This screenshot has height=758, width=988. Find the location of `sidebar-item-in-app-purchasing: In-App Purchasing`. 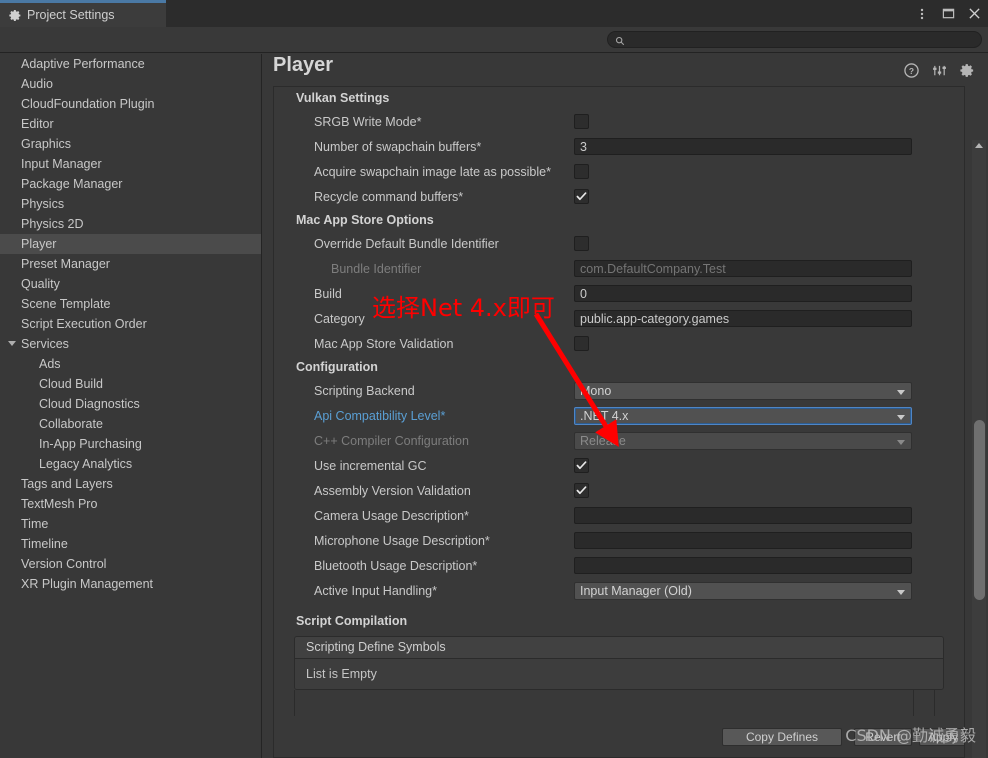

sidebar-item-in-app-purchasing: In-App Purchasing is located at coordinates (130, 444).